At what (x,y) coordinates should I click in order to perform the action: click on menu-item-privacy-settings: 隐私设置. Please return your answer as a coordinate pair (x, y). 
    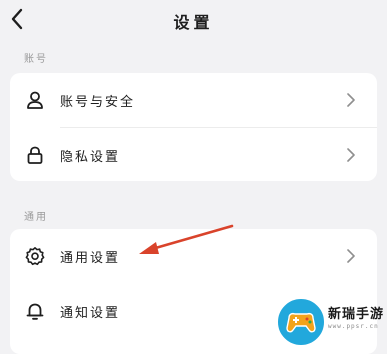
    Looking at the image, I should click on (193, 154).